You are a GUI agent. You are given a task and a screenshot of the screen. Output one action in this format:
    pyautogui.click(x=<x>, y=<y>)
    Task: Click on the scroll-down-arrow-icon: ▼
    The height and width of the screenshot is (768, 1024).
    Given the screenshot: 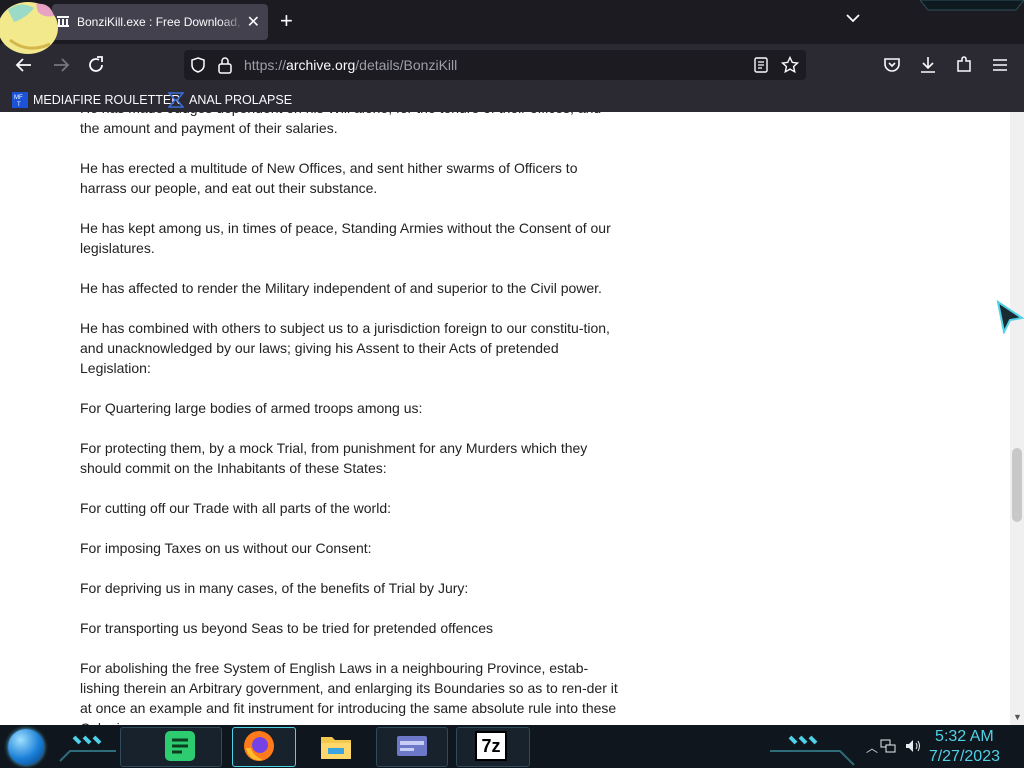 What is the action you would take?
    pyautogui.click(x=1017, y=717)
    